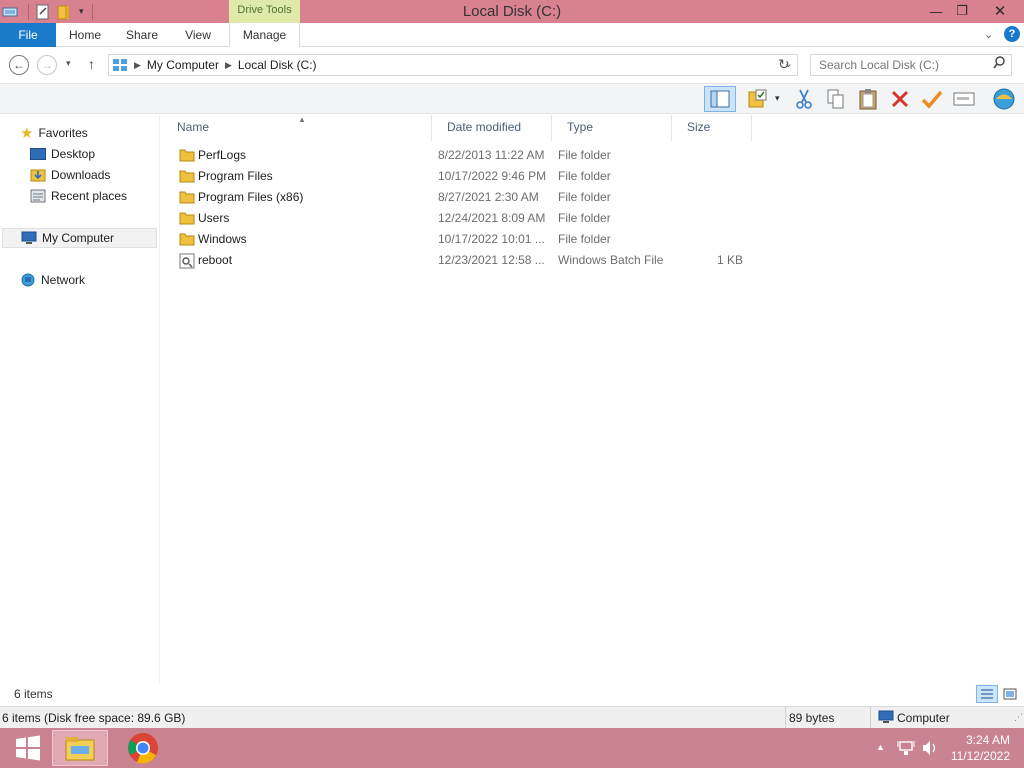 This screenshot has height=768, width=1024. Describe the element at coordinates (930, 749) in the screenshot. I see `volume-icon` at that location.